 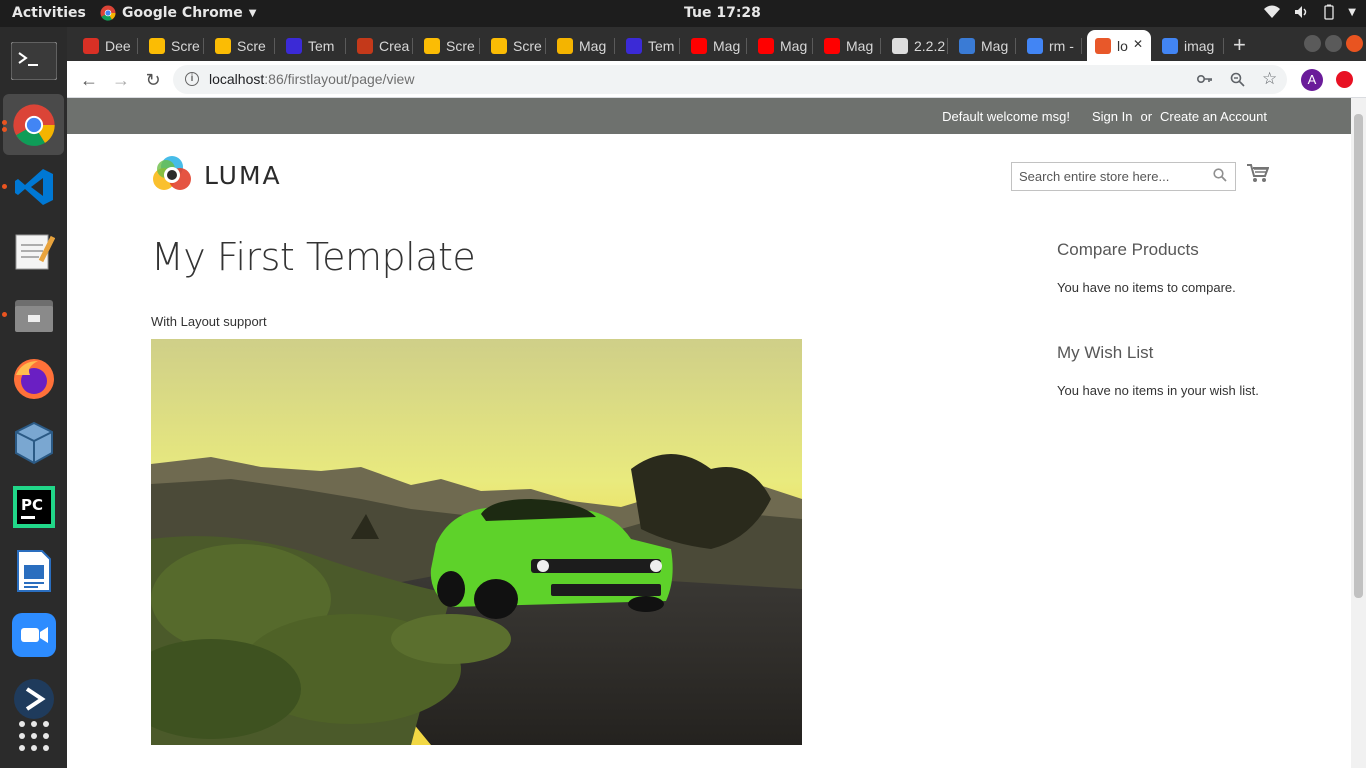 I want to click on youtube-icon, so click(x=832, y=45).